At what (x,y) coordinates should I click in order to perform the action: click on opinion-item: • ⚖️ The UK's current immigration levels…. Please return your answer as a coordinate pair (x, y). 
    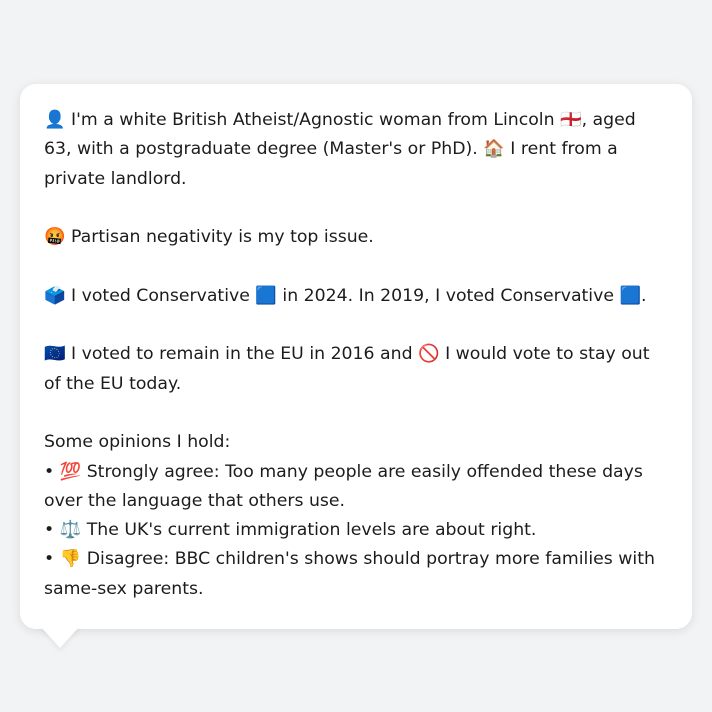
    Looking at the image, I should click on (356, 530).